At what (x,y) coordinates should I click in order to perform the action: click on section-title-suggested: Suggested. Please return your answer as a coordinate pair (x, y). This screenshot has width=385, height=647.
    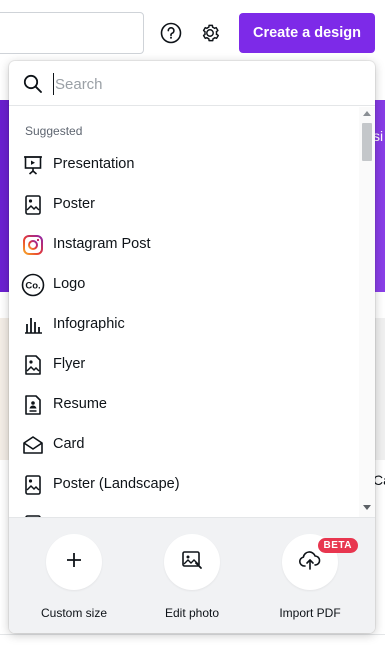
    Looking at the image, I should click on (54, 131).